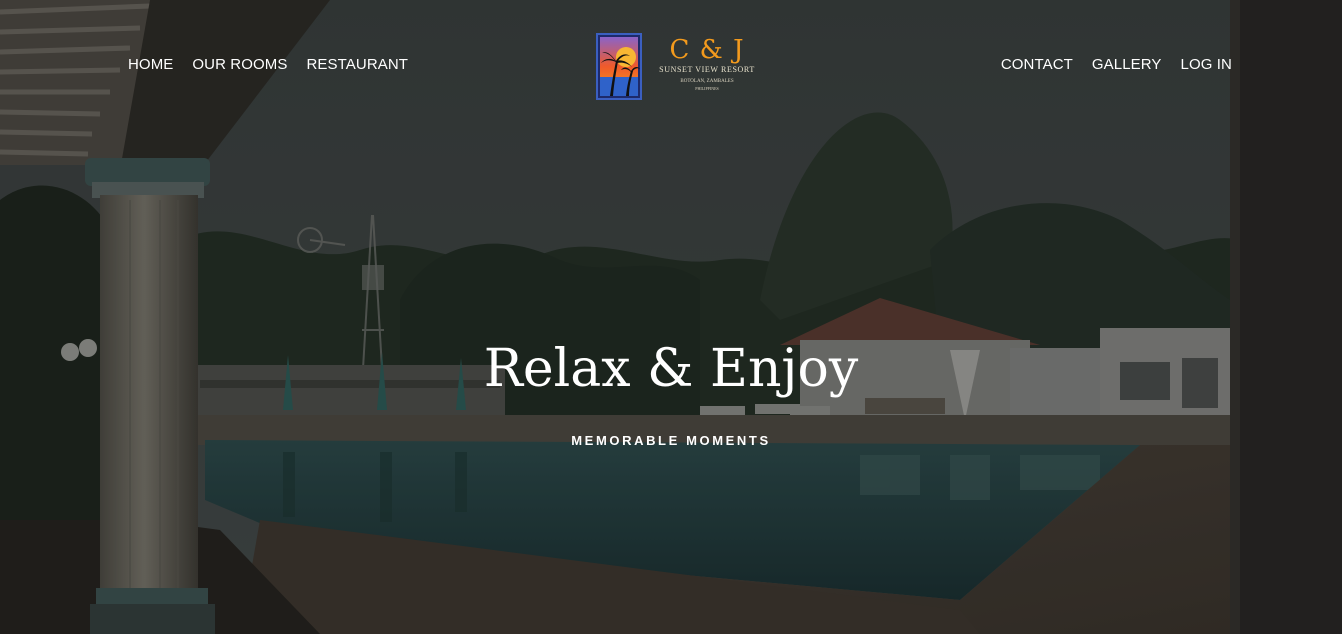 The image size is (1342, 634). Describe the element at coordinates (1206, 65) in the screenshot. I see `nav-login-link: LOG IN` at that location.